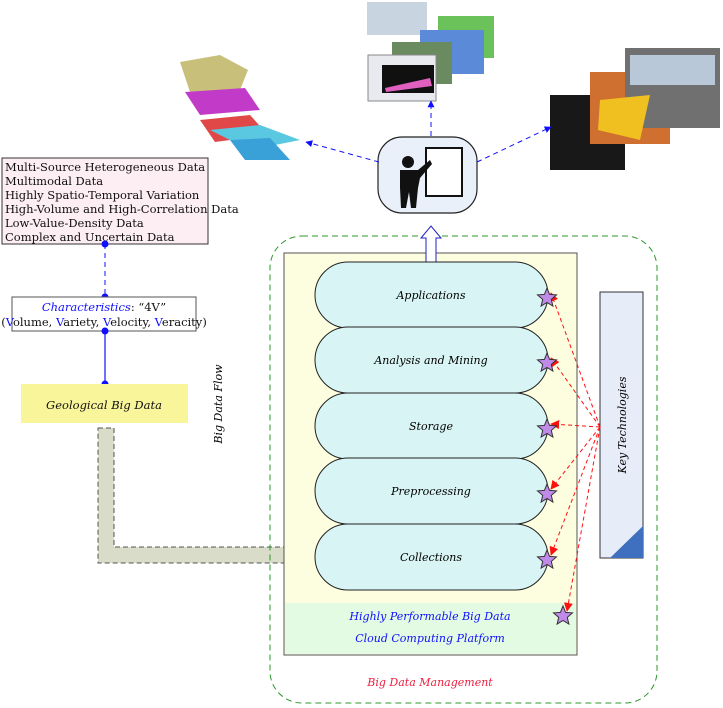 The height and width of the screenshot is (708, 723). I want to click on key-technologies-label: Key Technologies, so click(622, 425).